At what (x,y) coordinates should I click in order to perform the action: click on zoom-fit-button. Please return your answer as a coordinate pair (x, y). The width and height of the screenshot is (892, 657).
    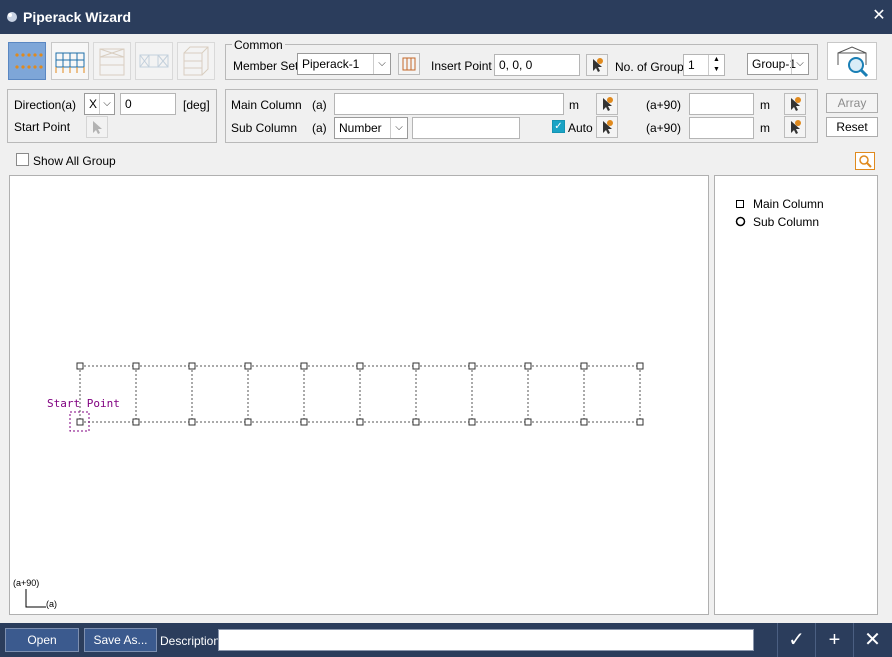
    Looking at the image, I should click on (865, 161).